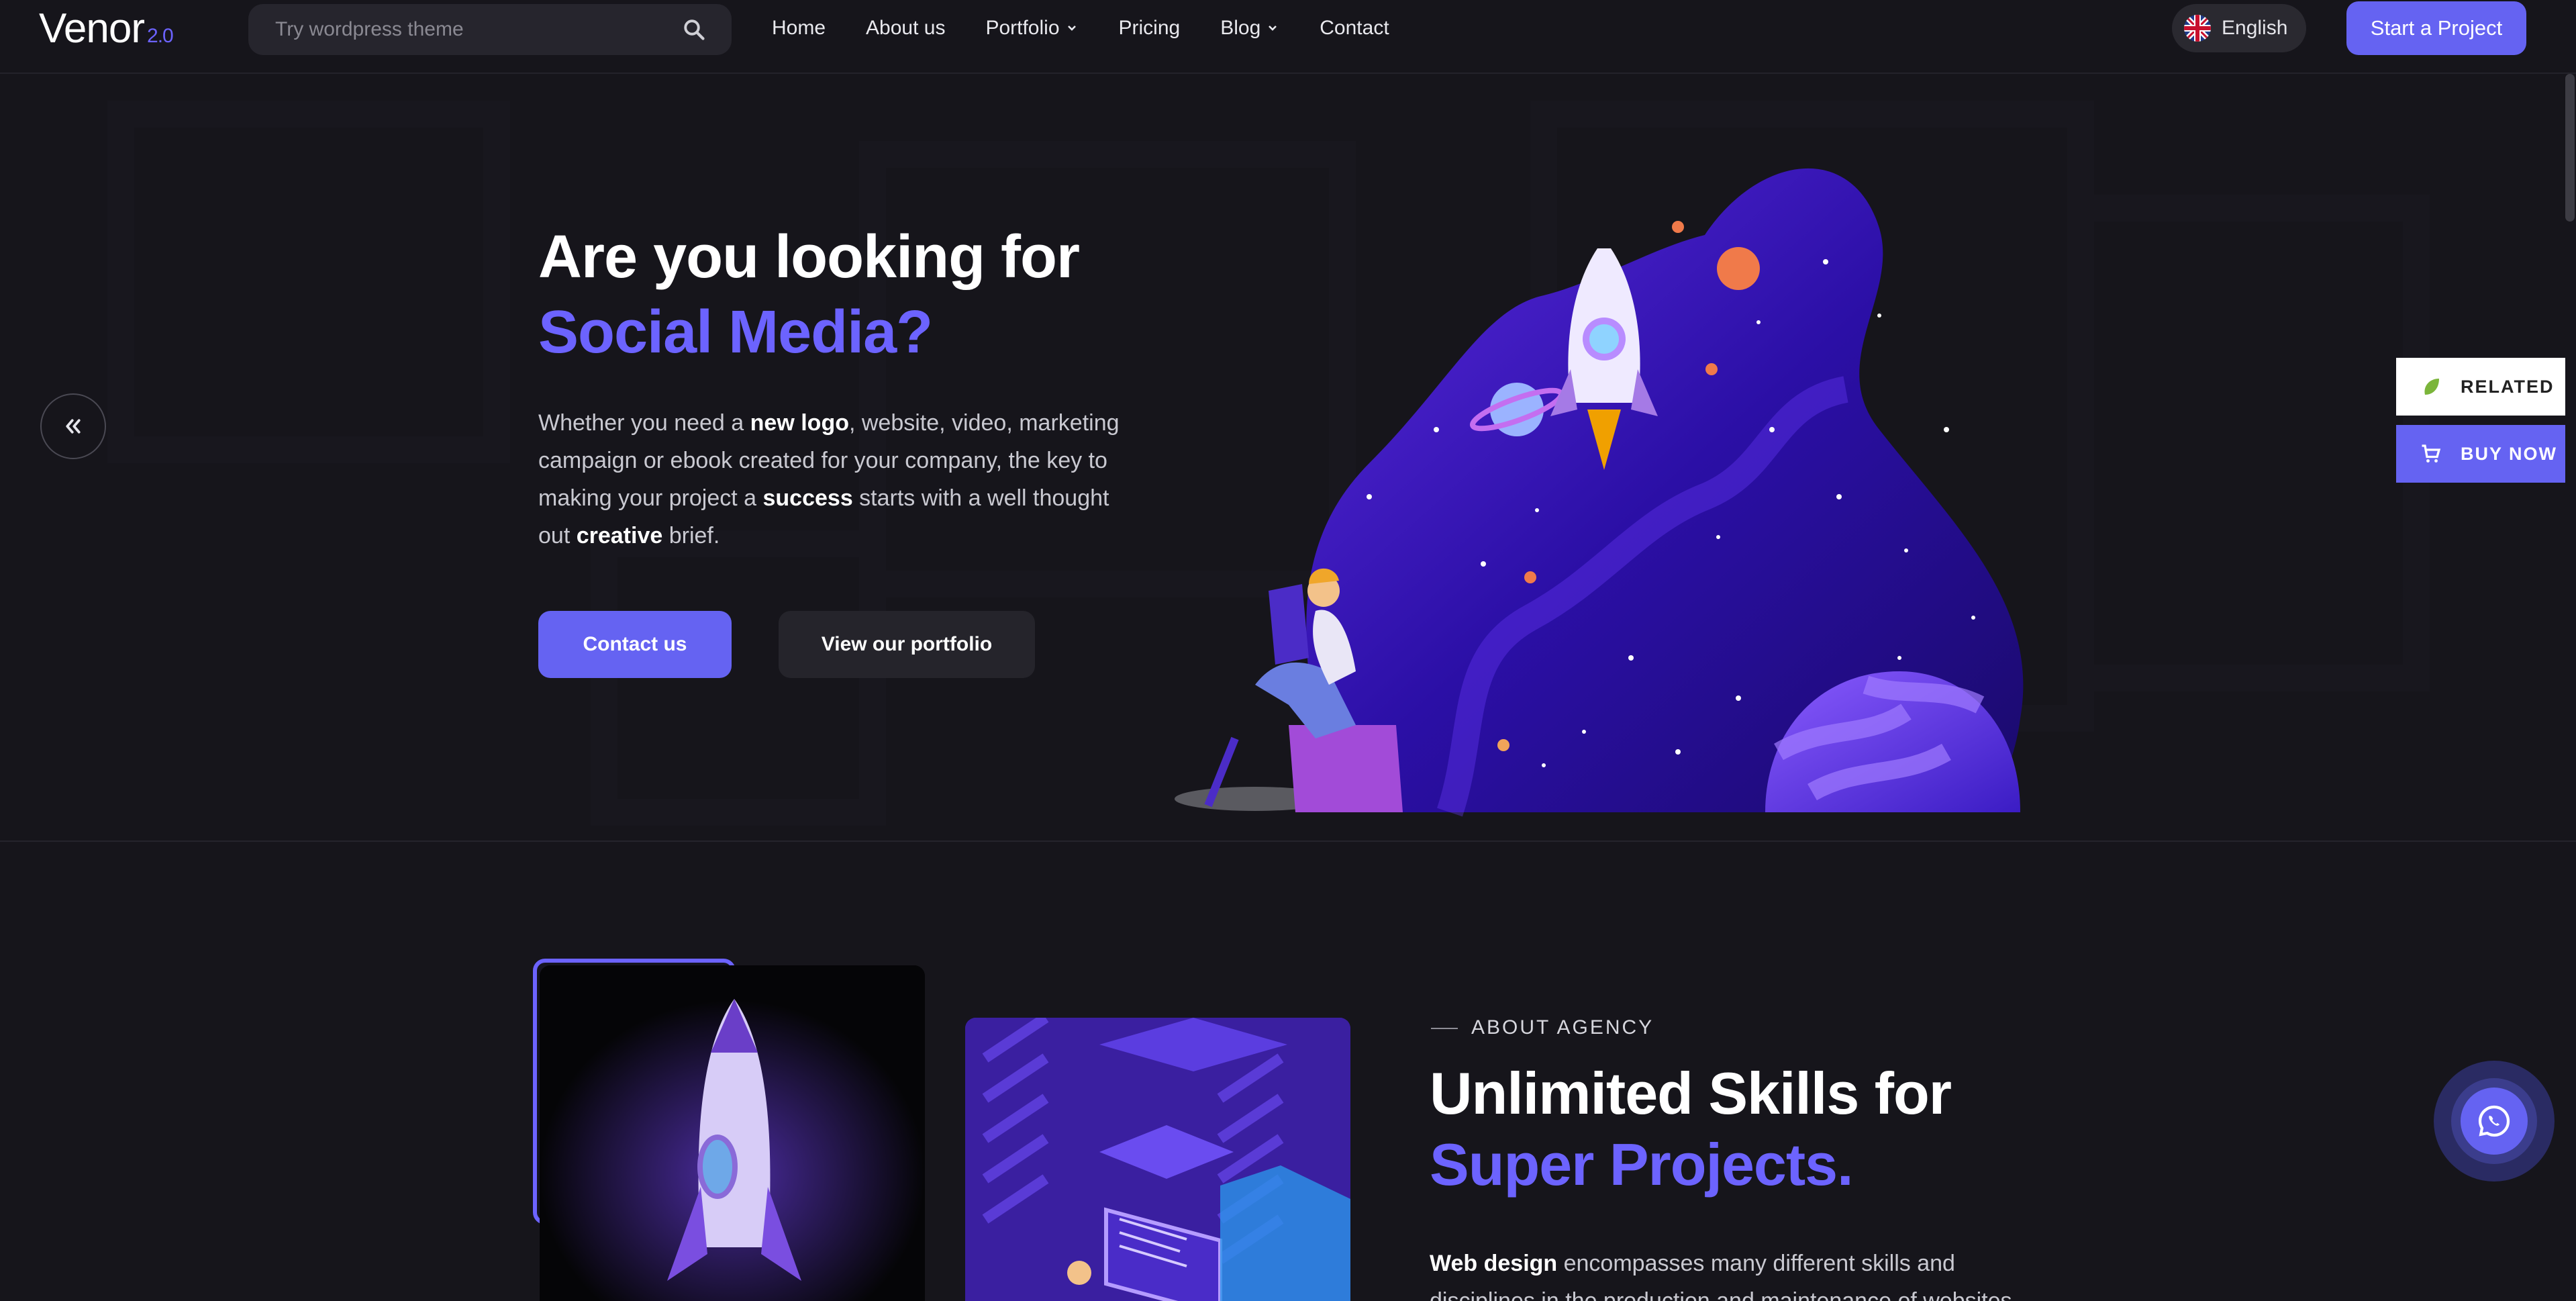  I want to click on whatsapp-button-inner, so click(2494, 1122).